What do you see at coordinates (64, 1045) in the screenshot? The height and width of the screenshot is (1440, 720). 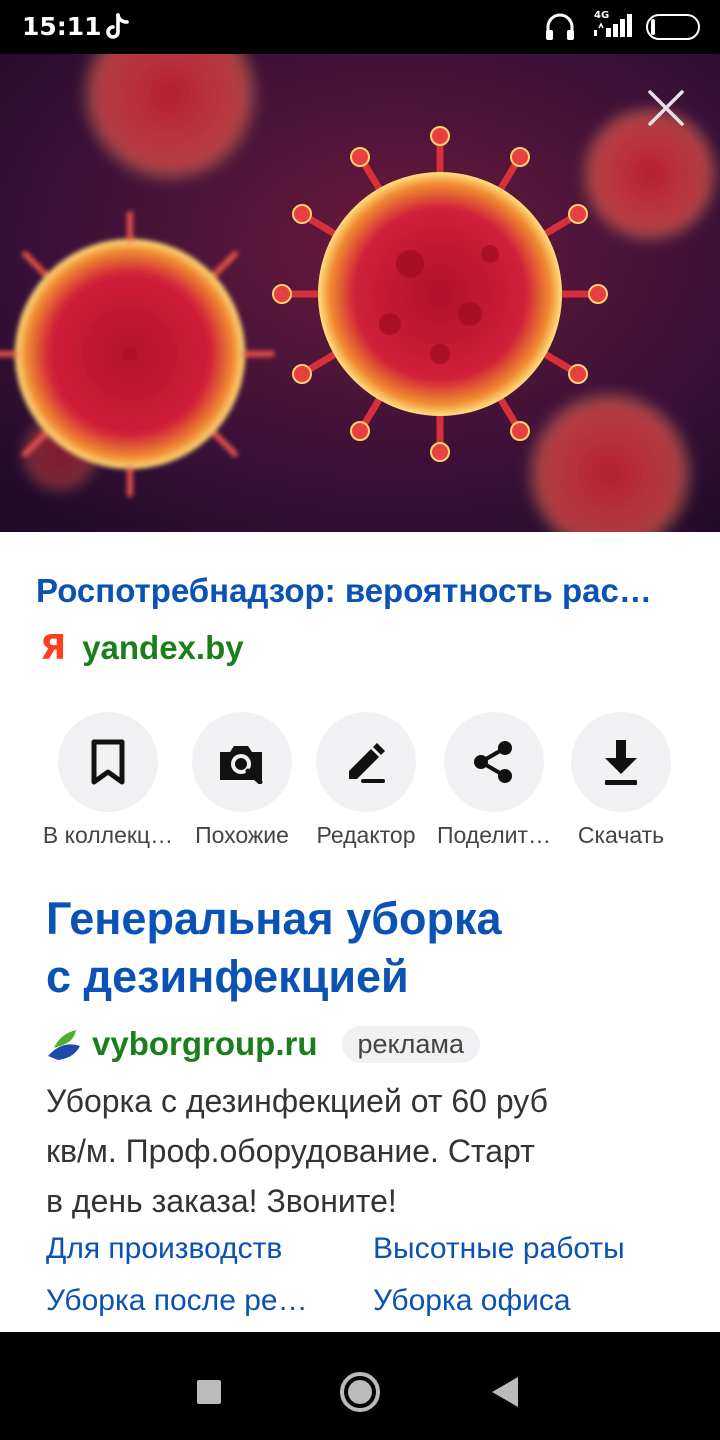 I see `vyborgroup-logo-icon` at bounding box center [64, 1045].